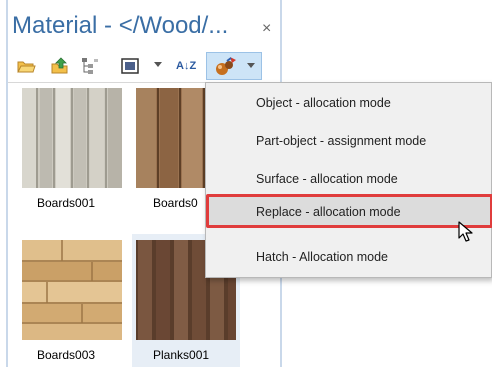 Image resolution: width=492 pixels, height=368 pixels. What do you see at coordinates (323, 103) in the screenshot?
I see `menu-item-label: Object - allocation mode` at bounding box center [323, 103].